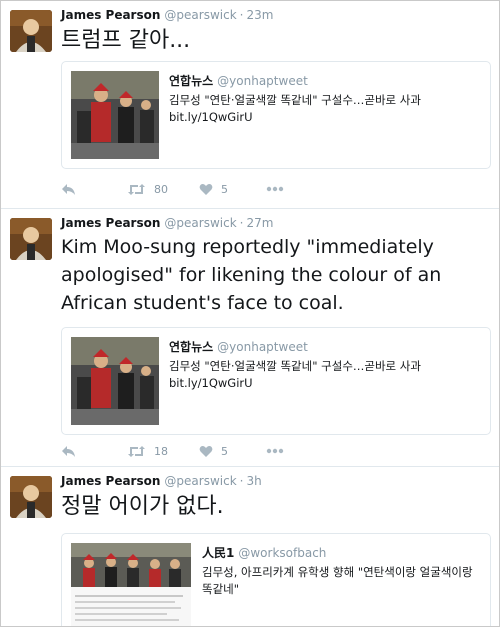 This screenshot has width=500, height=627. Describe the element at coordinates (147, 189) in the screenshot. I see `retweet-button: 80` at that location.